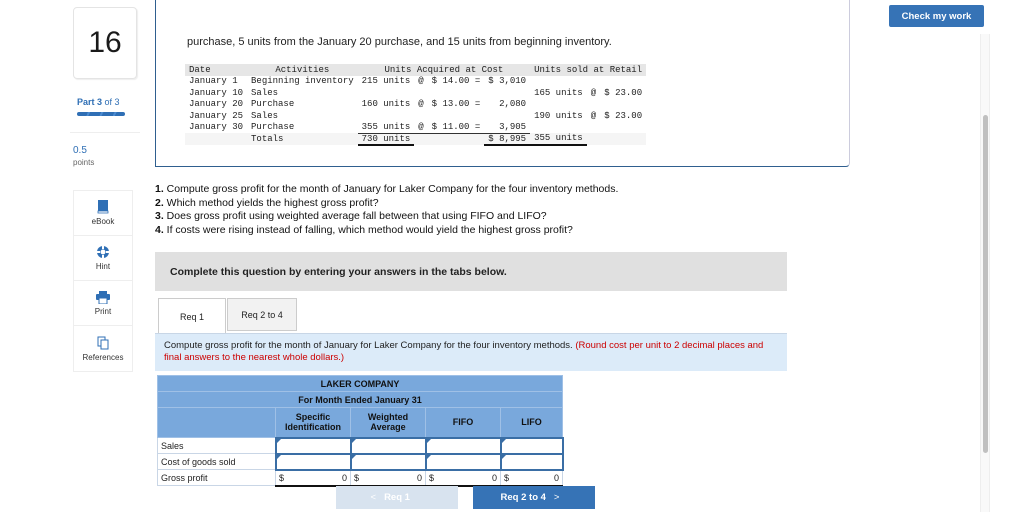 This screenshot has width=1024, height=512. What do you see at coordinates (507, 139) in the screenshot?
I see `total-cost: $ 8,995` at bounding box center [507, 139].